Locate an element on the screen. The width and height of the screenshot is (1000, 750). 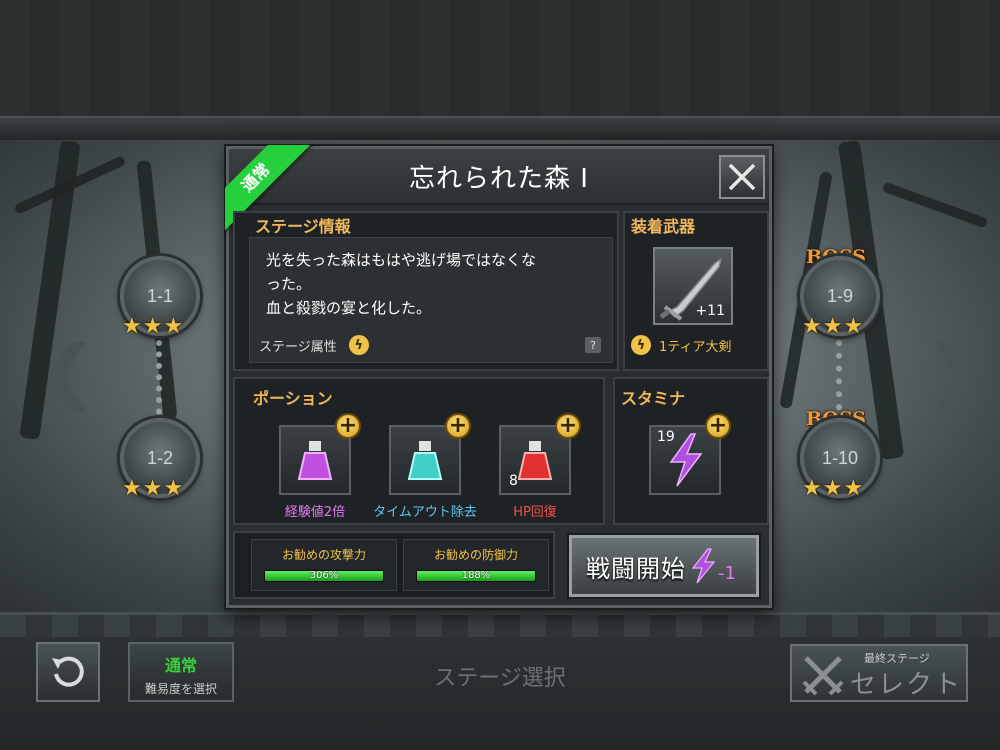
close-icon is located at coordinates (742, 177).